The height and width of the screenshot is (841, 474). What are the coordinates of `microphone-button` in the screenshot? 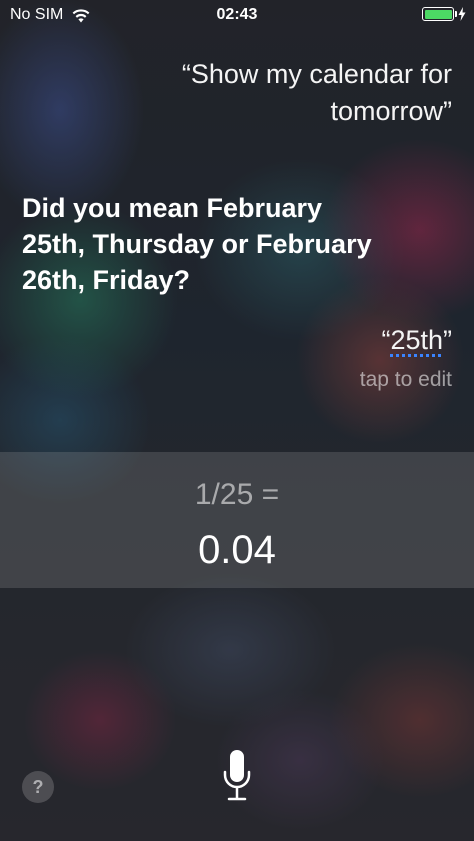 It's located at (237, 776).